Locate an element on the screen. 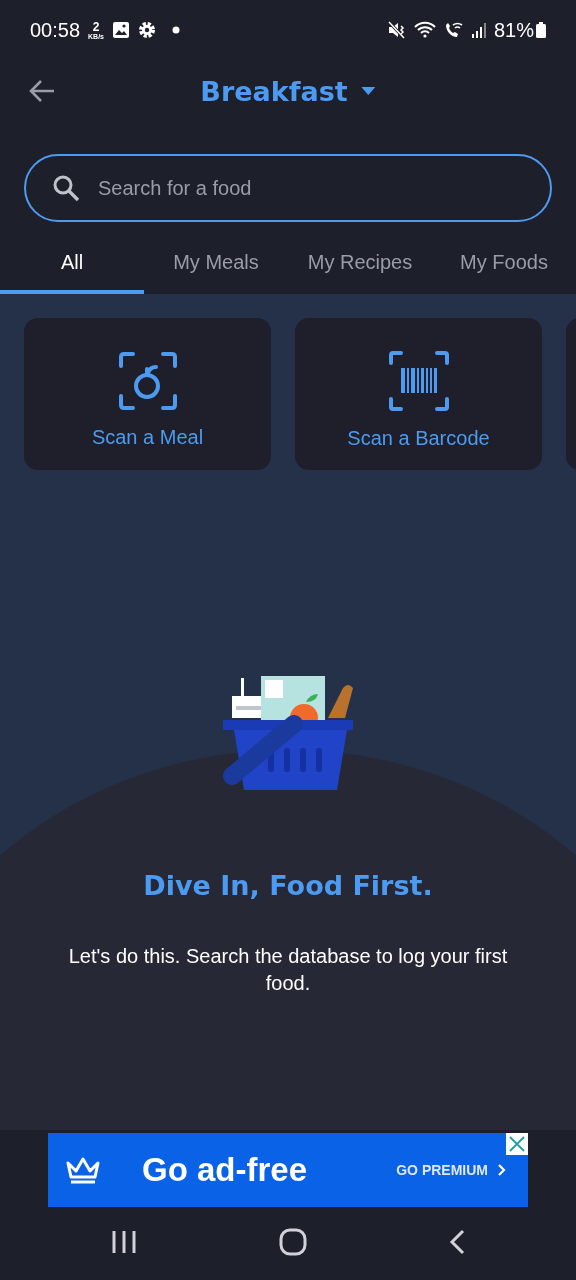  battery-percent: 81% is located at coordinates (513, 30).